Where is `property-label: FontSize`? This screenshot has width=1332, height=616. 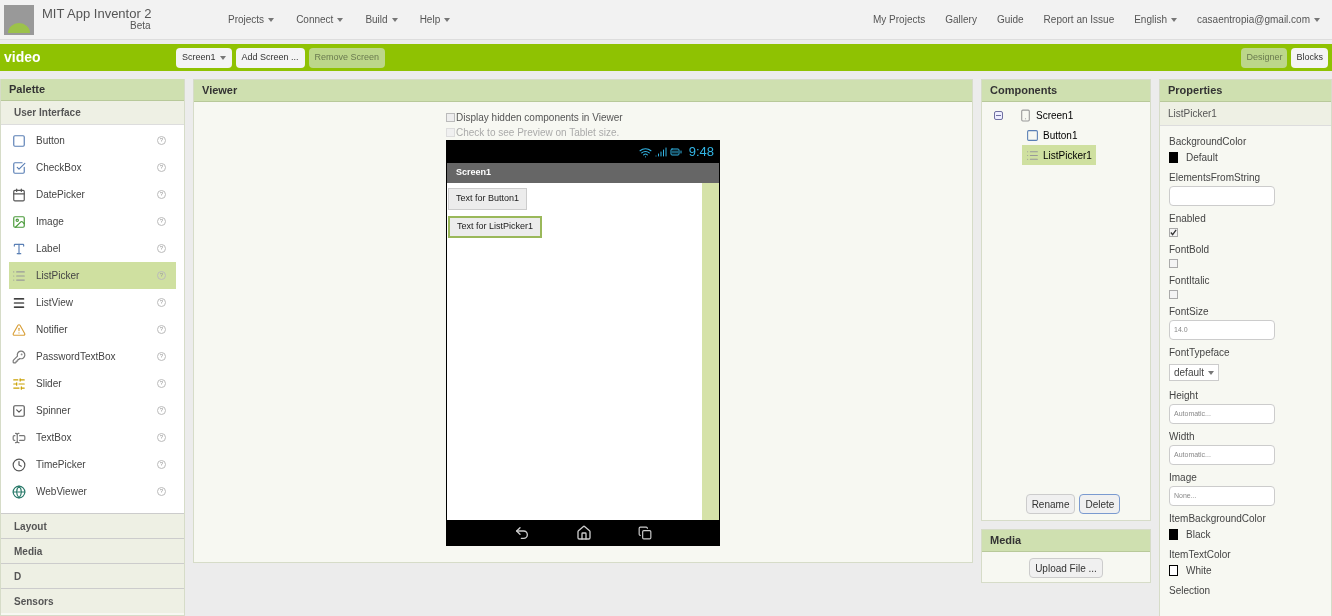
property-label: FontSize is located at coordinates (1189, 311).